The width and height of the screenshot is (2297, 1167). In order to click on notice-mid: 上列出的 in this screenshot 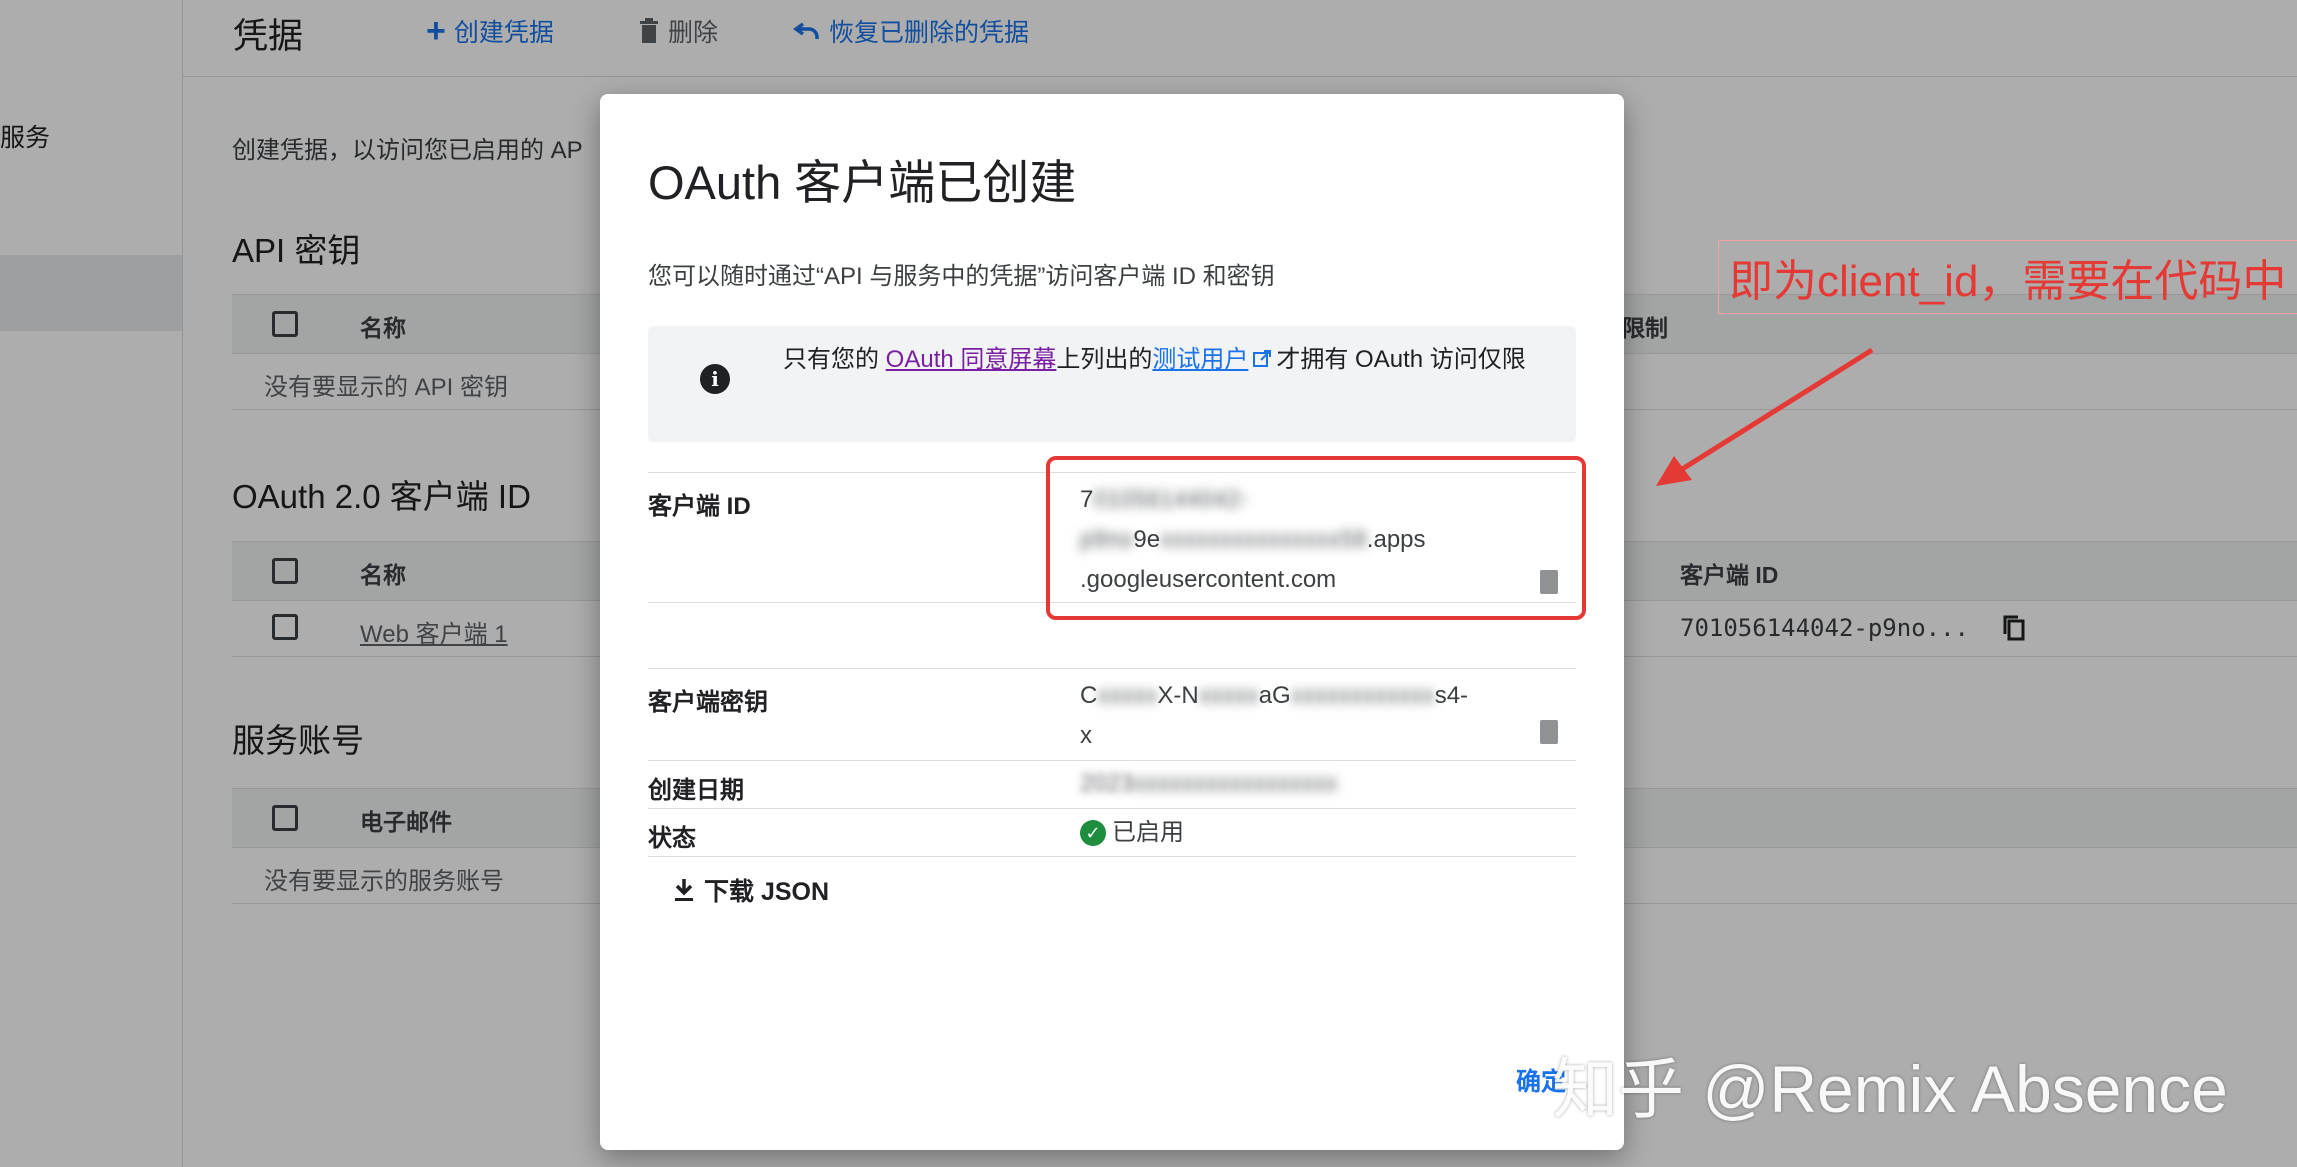, I will do `click(1104, 359)`.